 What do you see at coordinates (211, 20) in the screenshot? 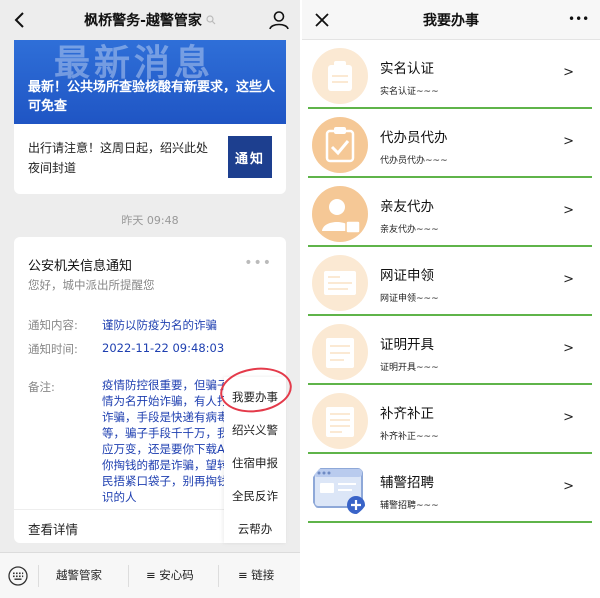
I see `search-icon` at bounding box center [211, 20].